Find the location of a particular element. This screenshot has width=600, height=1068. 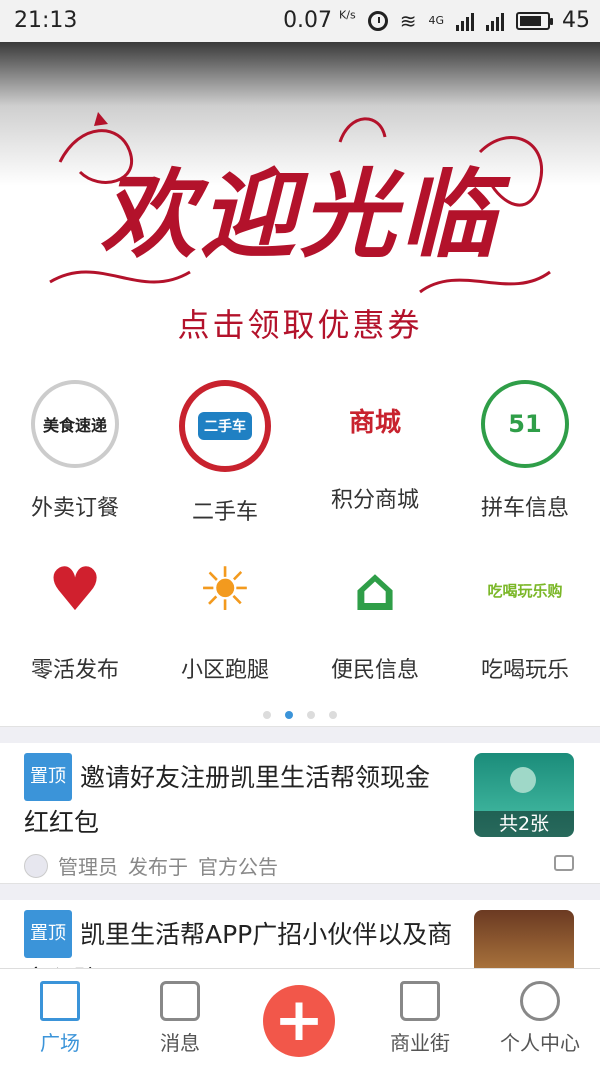

signal-icon is located at coordinates (465, 21).